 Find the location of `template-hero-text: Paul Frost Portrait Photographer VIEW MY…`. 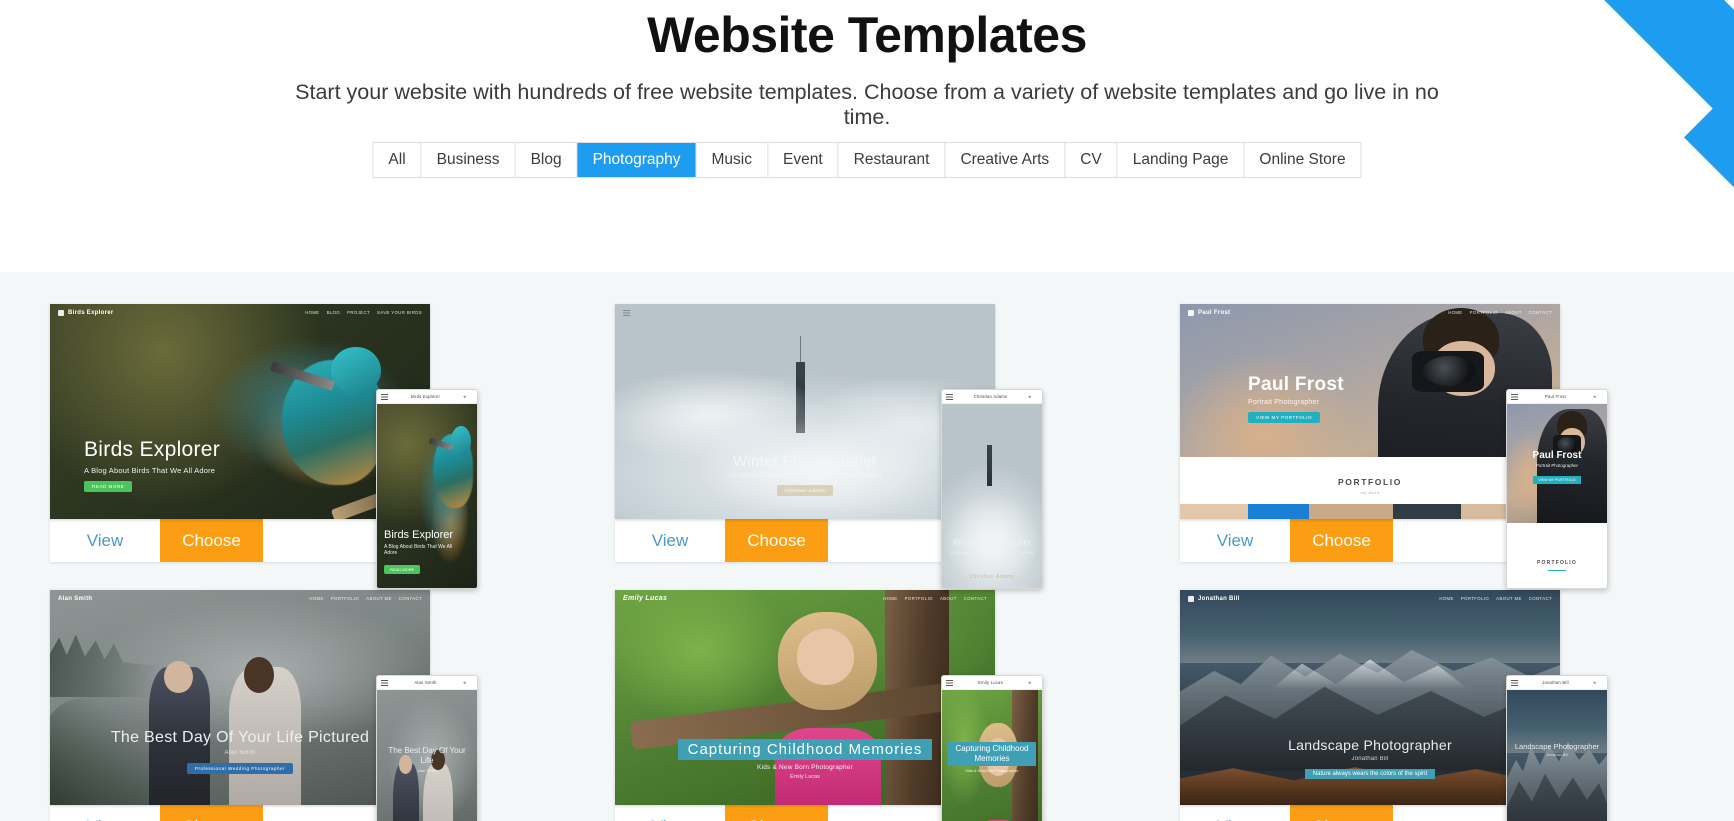

template-hero-text: Paul Frost Portrait Photographer VIEW MY… is located at coordinates (1296, 399).